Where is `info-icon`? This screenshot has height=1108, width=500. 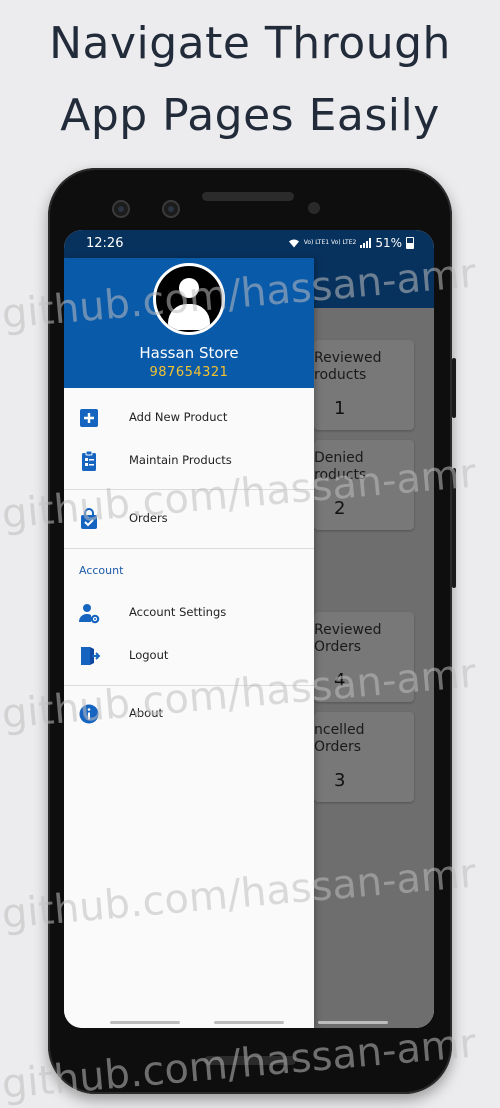 info-icon is located at coordinates (89, 714).